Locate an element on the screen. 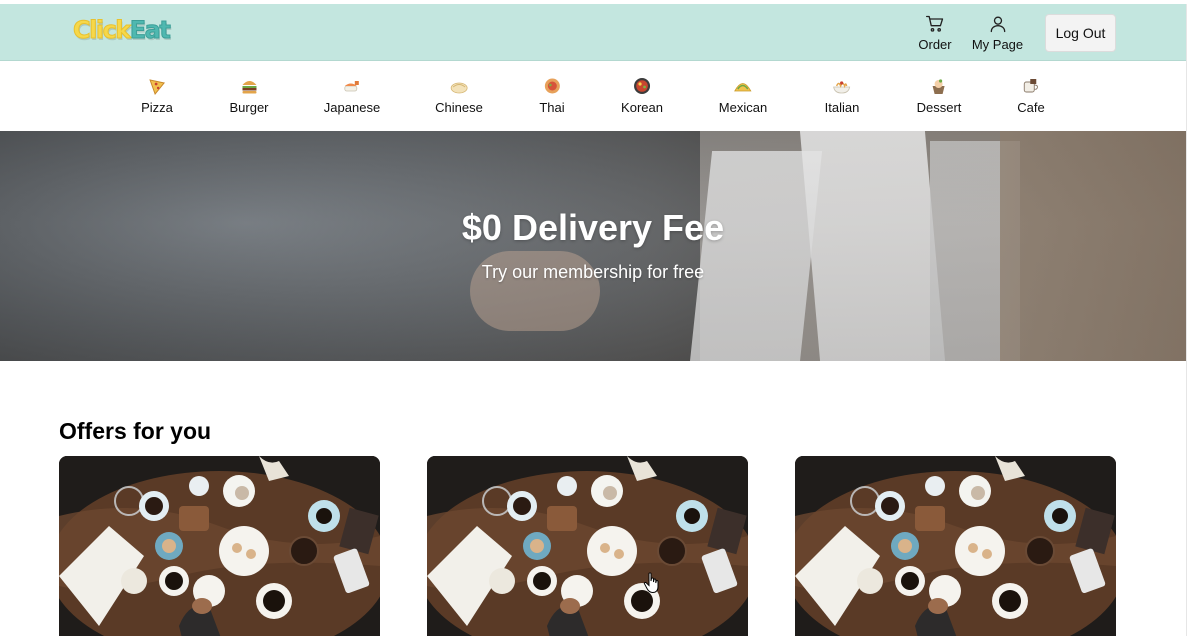  category-label: Cafe is located at coordinates (1031, 107).